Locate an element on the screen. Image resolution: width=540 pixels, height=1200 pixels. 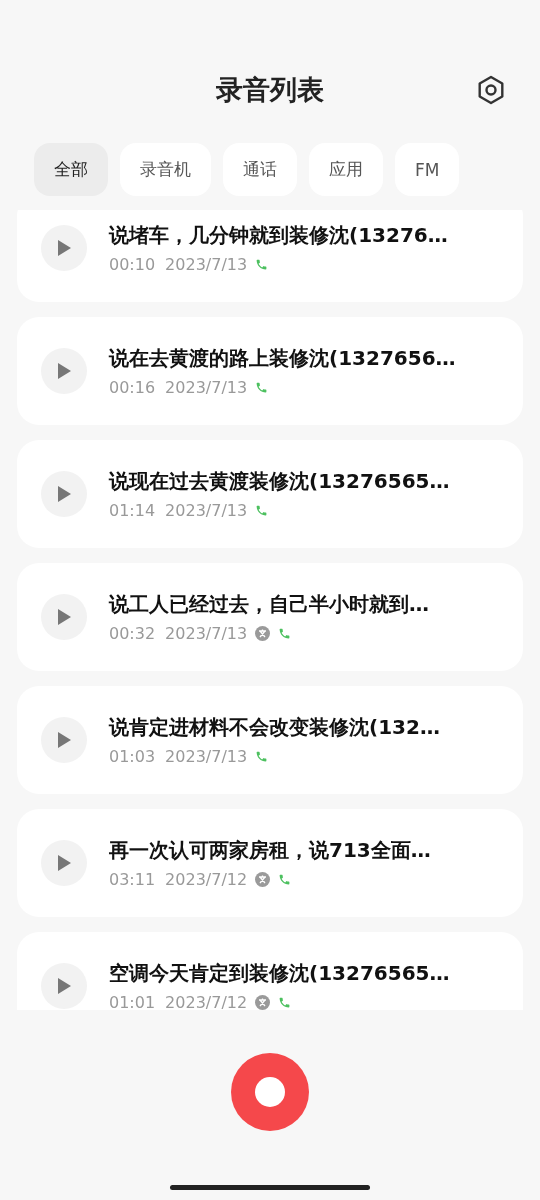
filter-tab: 通话 is located at coordinates (260, 169).